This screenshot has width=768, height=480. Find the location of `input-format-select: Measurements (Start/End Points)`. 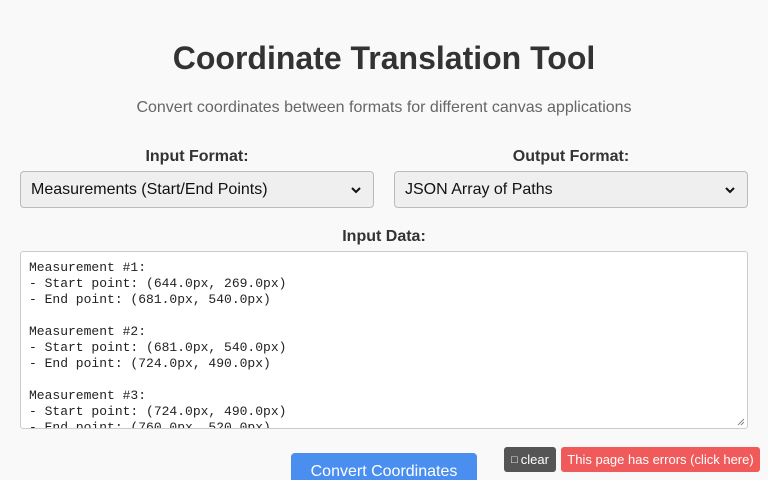

input-format-select: Measurements (Start/End Points) is located at coordinates (197, 189).